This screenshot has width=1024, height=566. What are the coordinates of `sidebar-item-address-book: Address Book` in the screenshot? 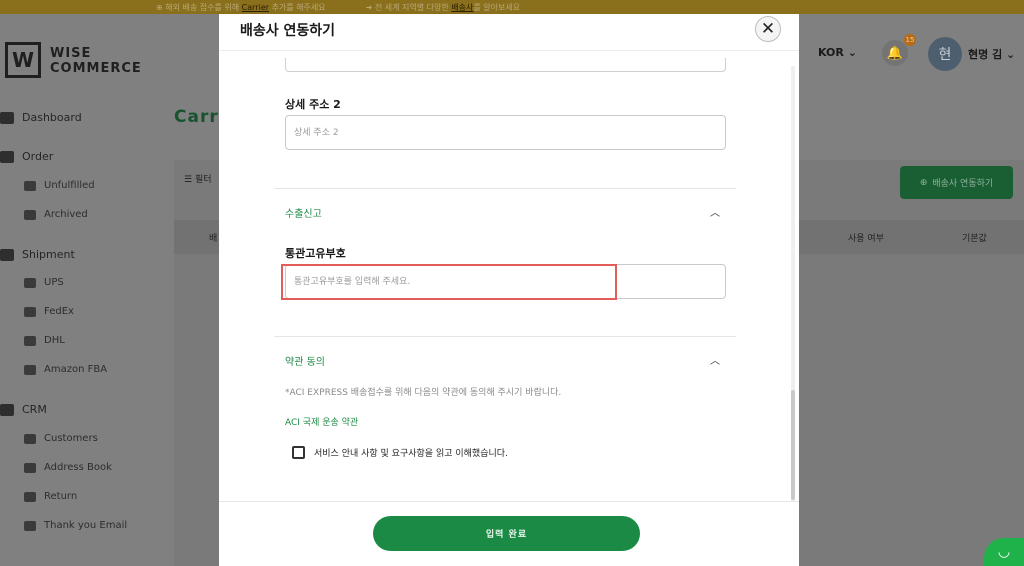 It's located at (68, 467).